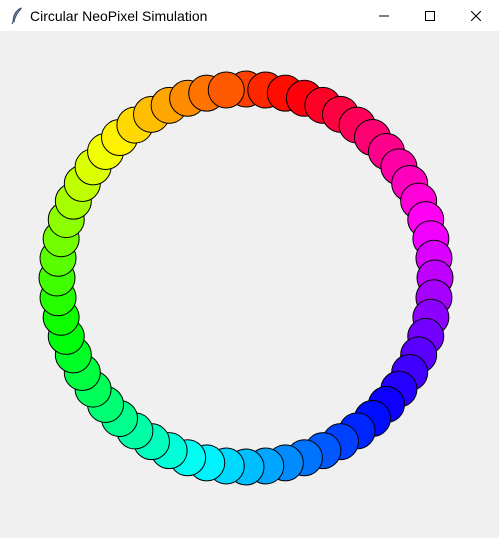  I want to click on feather-icon, so click(17, 15).